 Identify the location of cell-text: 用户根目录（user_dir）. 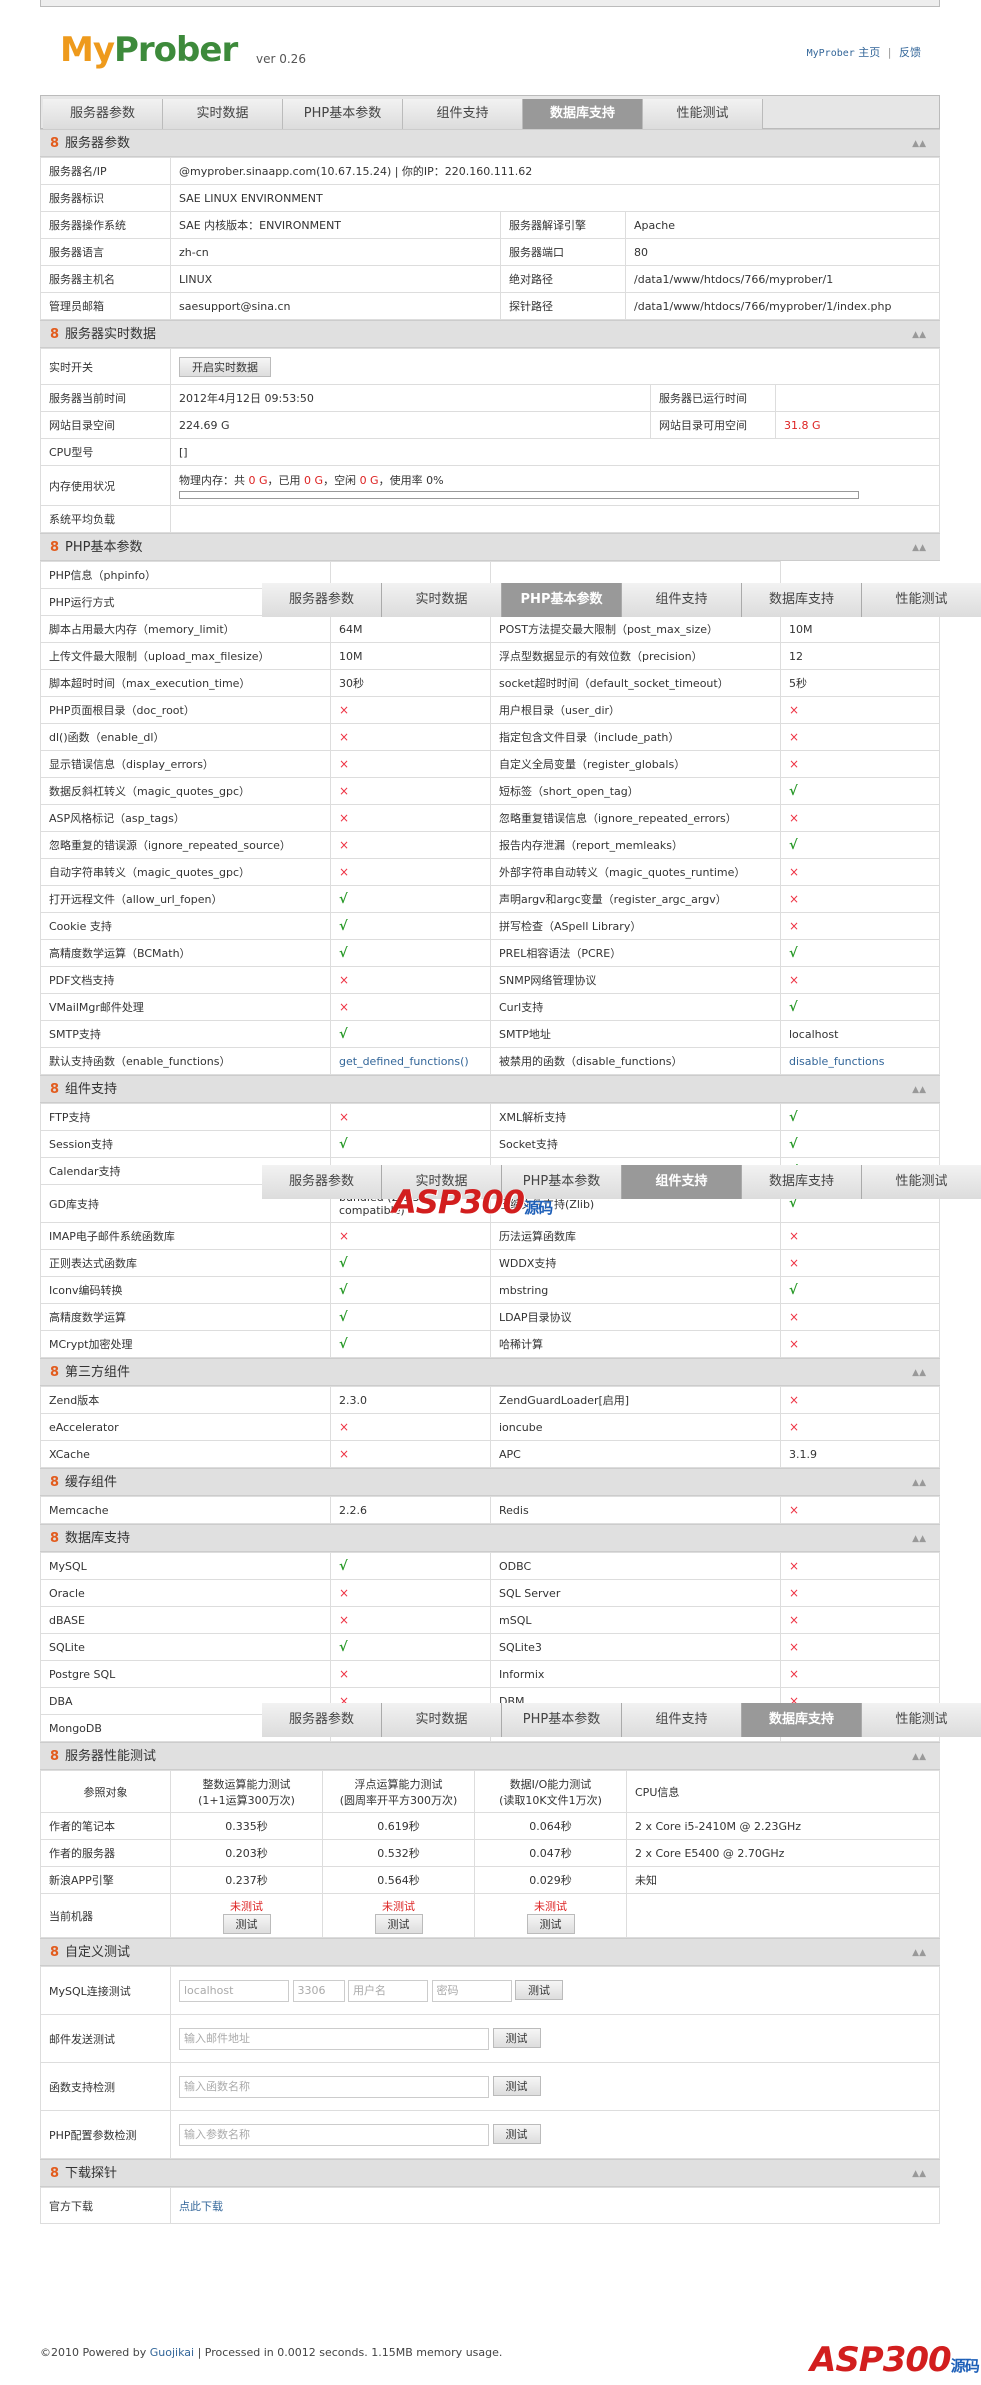
(560, 710).